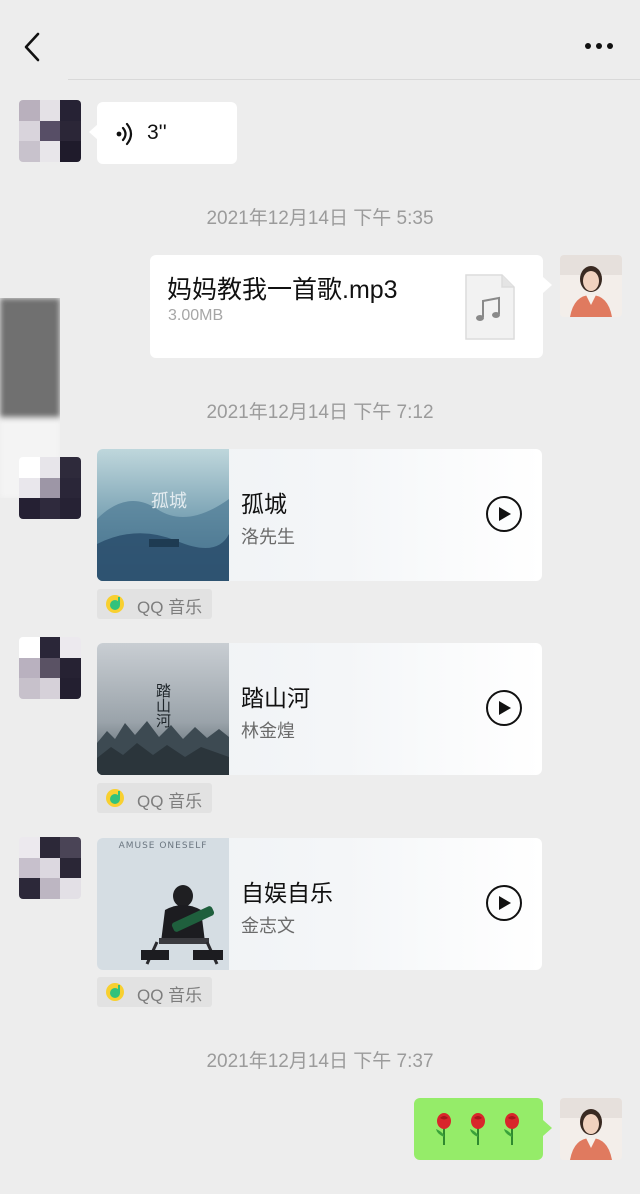 The width and height of the screenshot is (640, 1194). Describe the element at coordinates (268, 926) in the screenshot. I see `song-artist: 金志文` at that location.